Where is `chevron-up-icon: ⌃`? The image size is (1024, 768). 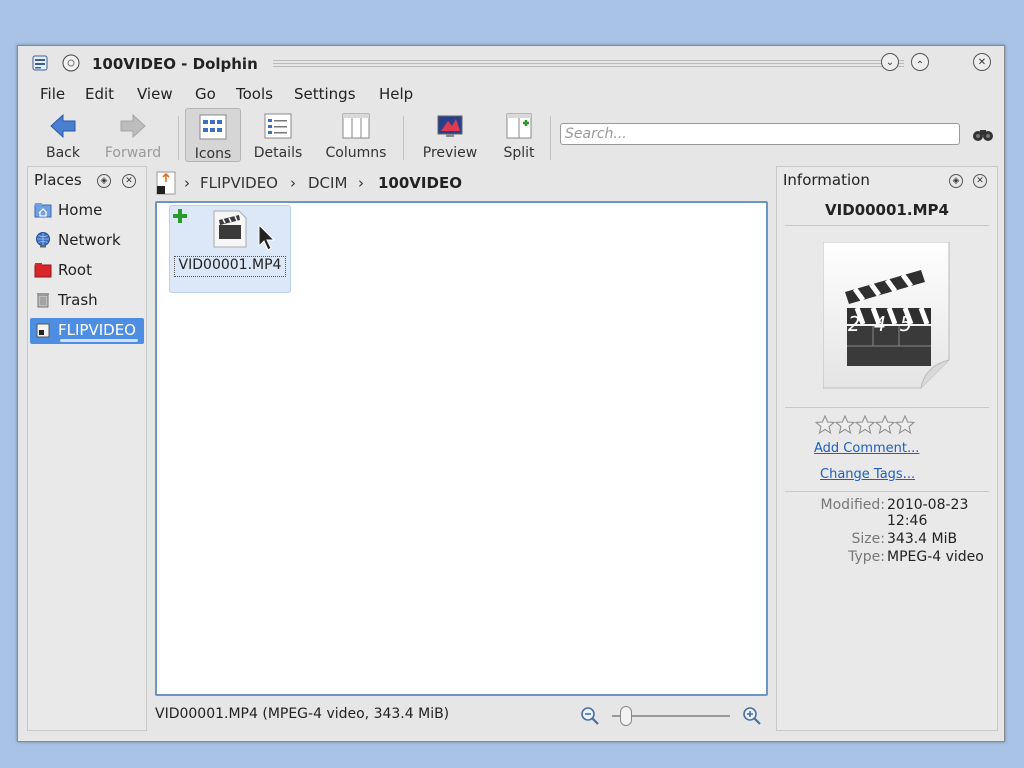
chevron-up-icon: ⌃ is located at coordinates (920, 65).